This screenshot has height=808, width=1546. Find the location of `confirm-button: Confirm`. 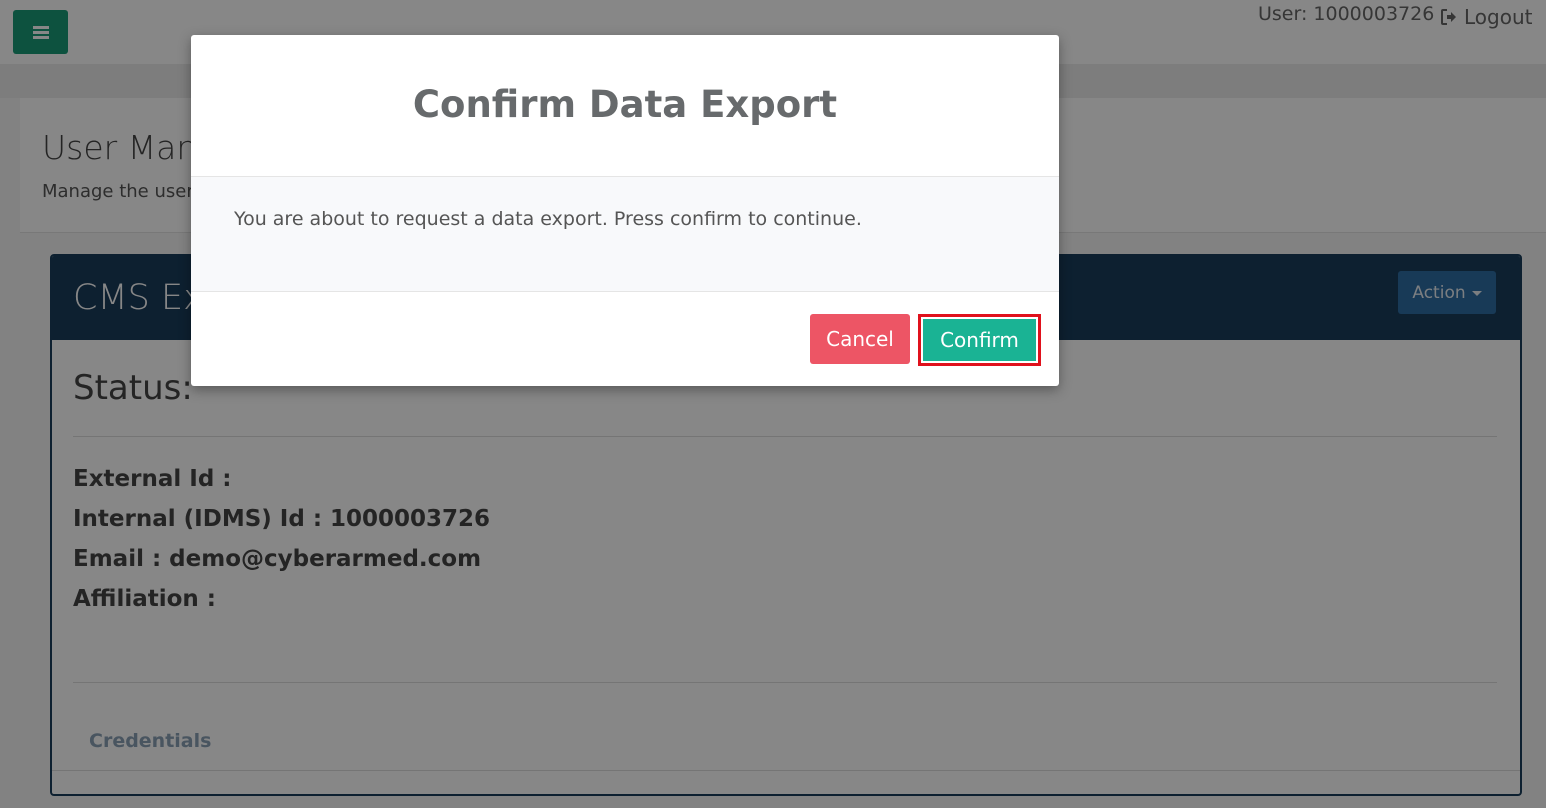

confirm-button: Confirm is located at coordinates (979, 340).